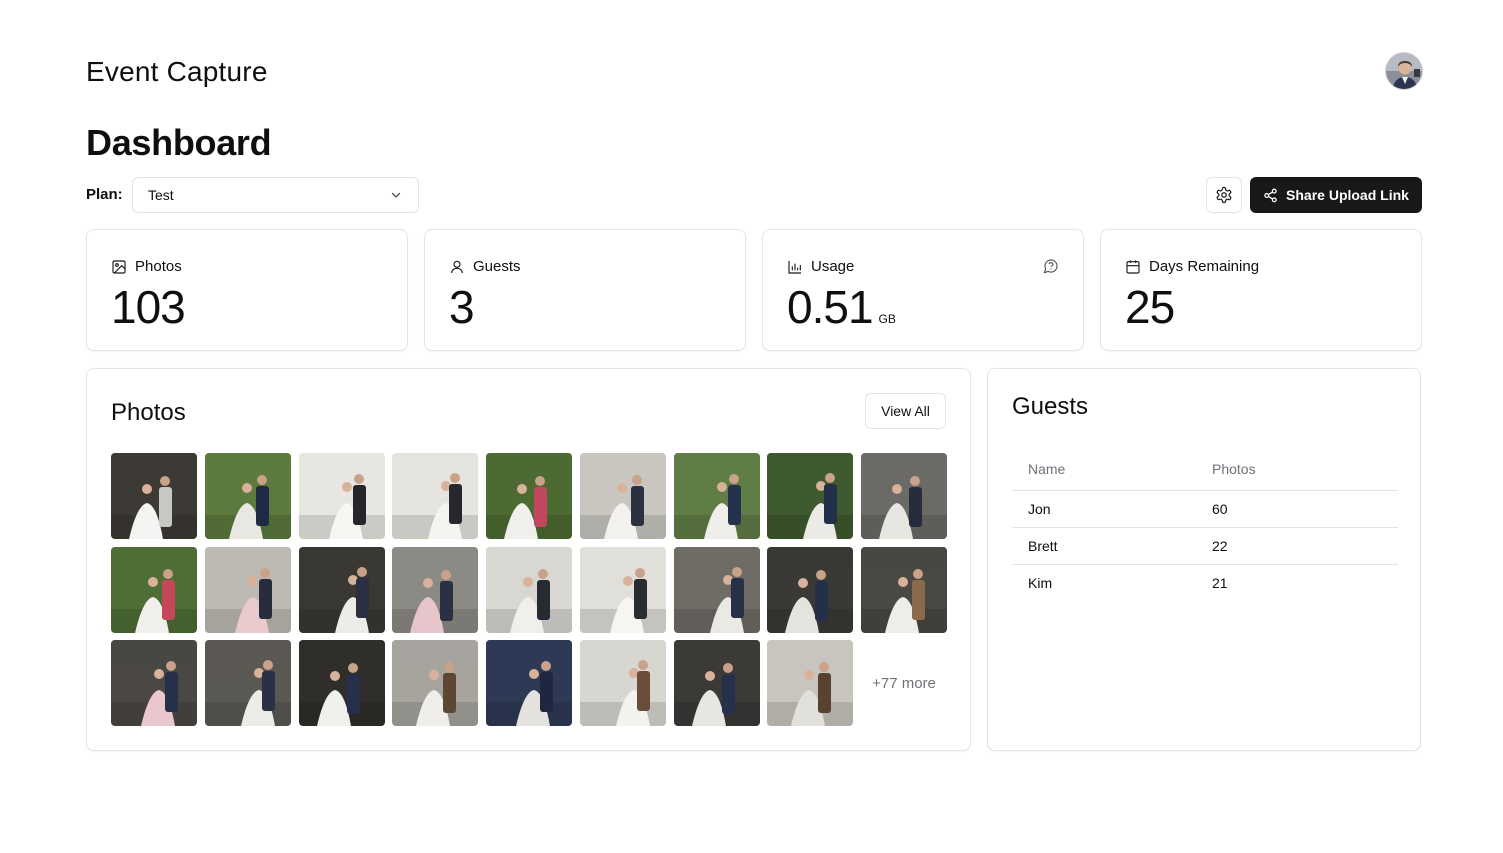 The height and width of the screenshot is (853, 1503). I want to click on gear-icon, so click(1224, 195).